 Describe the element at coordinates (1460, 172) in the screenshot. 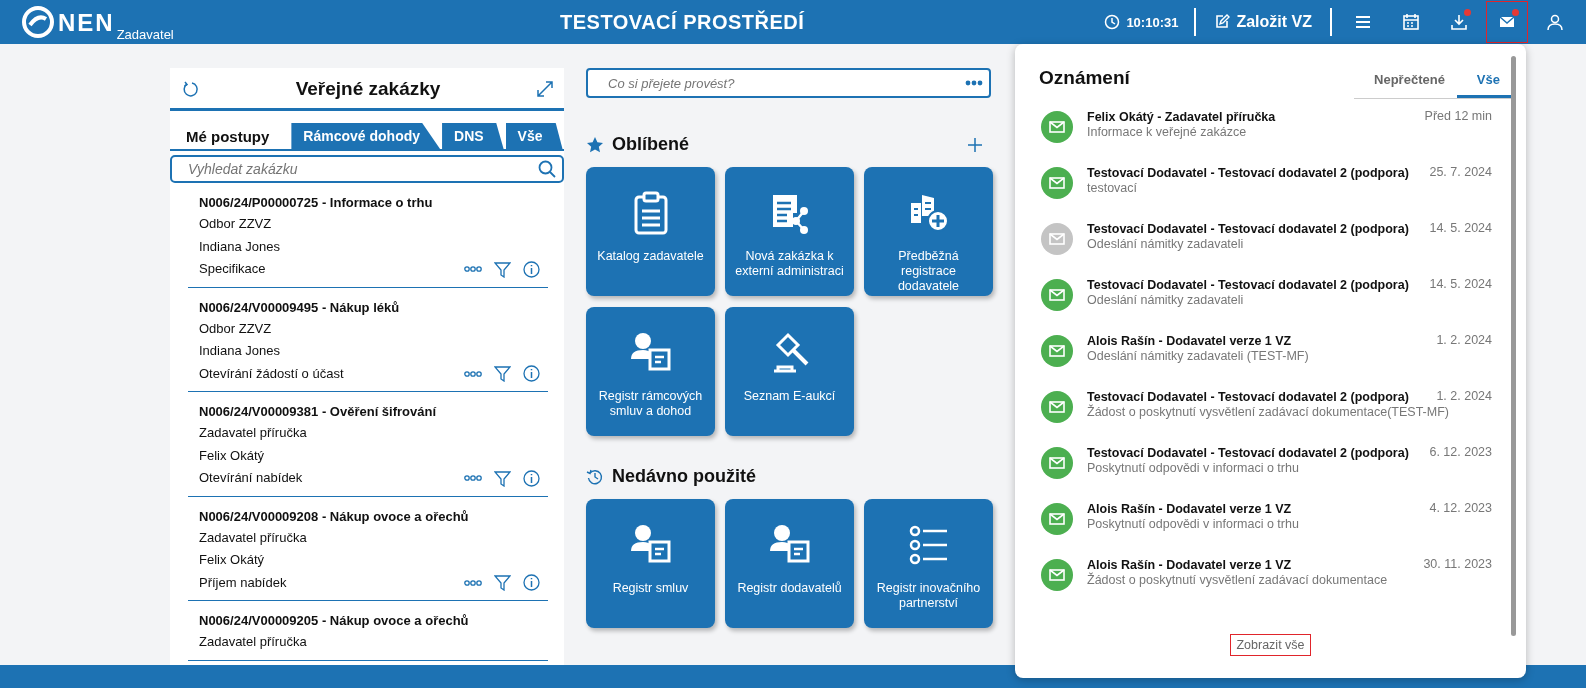

I see `notification-date: 25. 7. 2024` at that location.